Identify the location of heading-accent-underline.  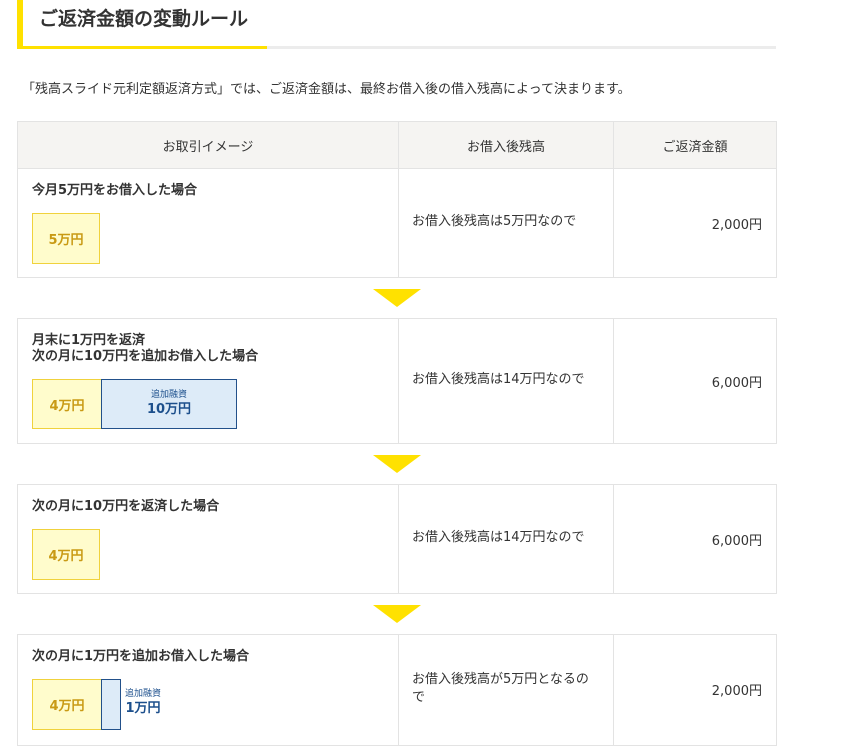
(142, 47).